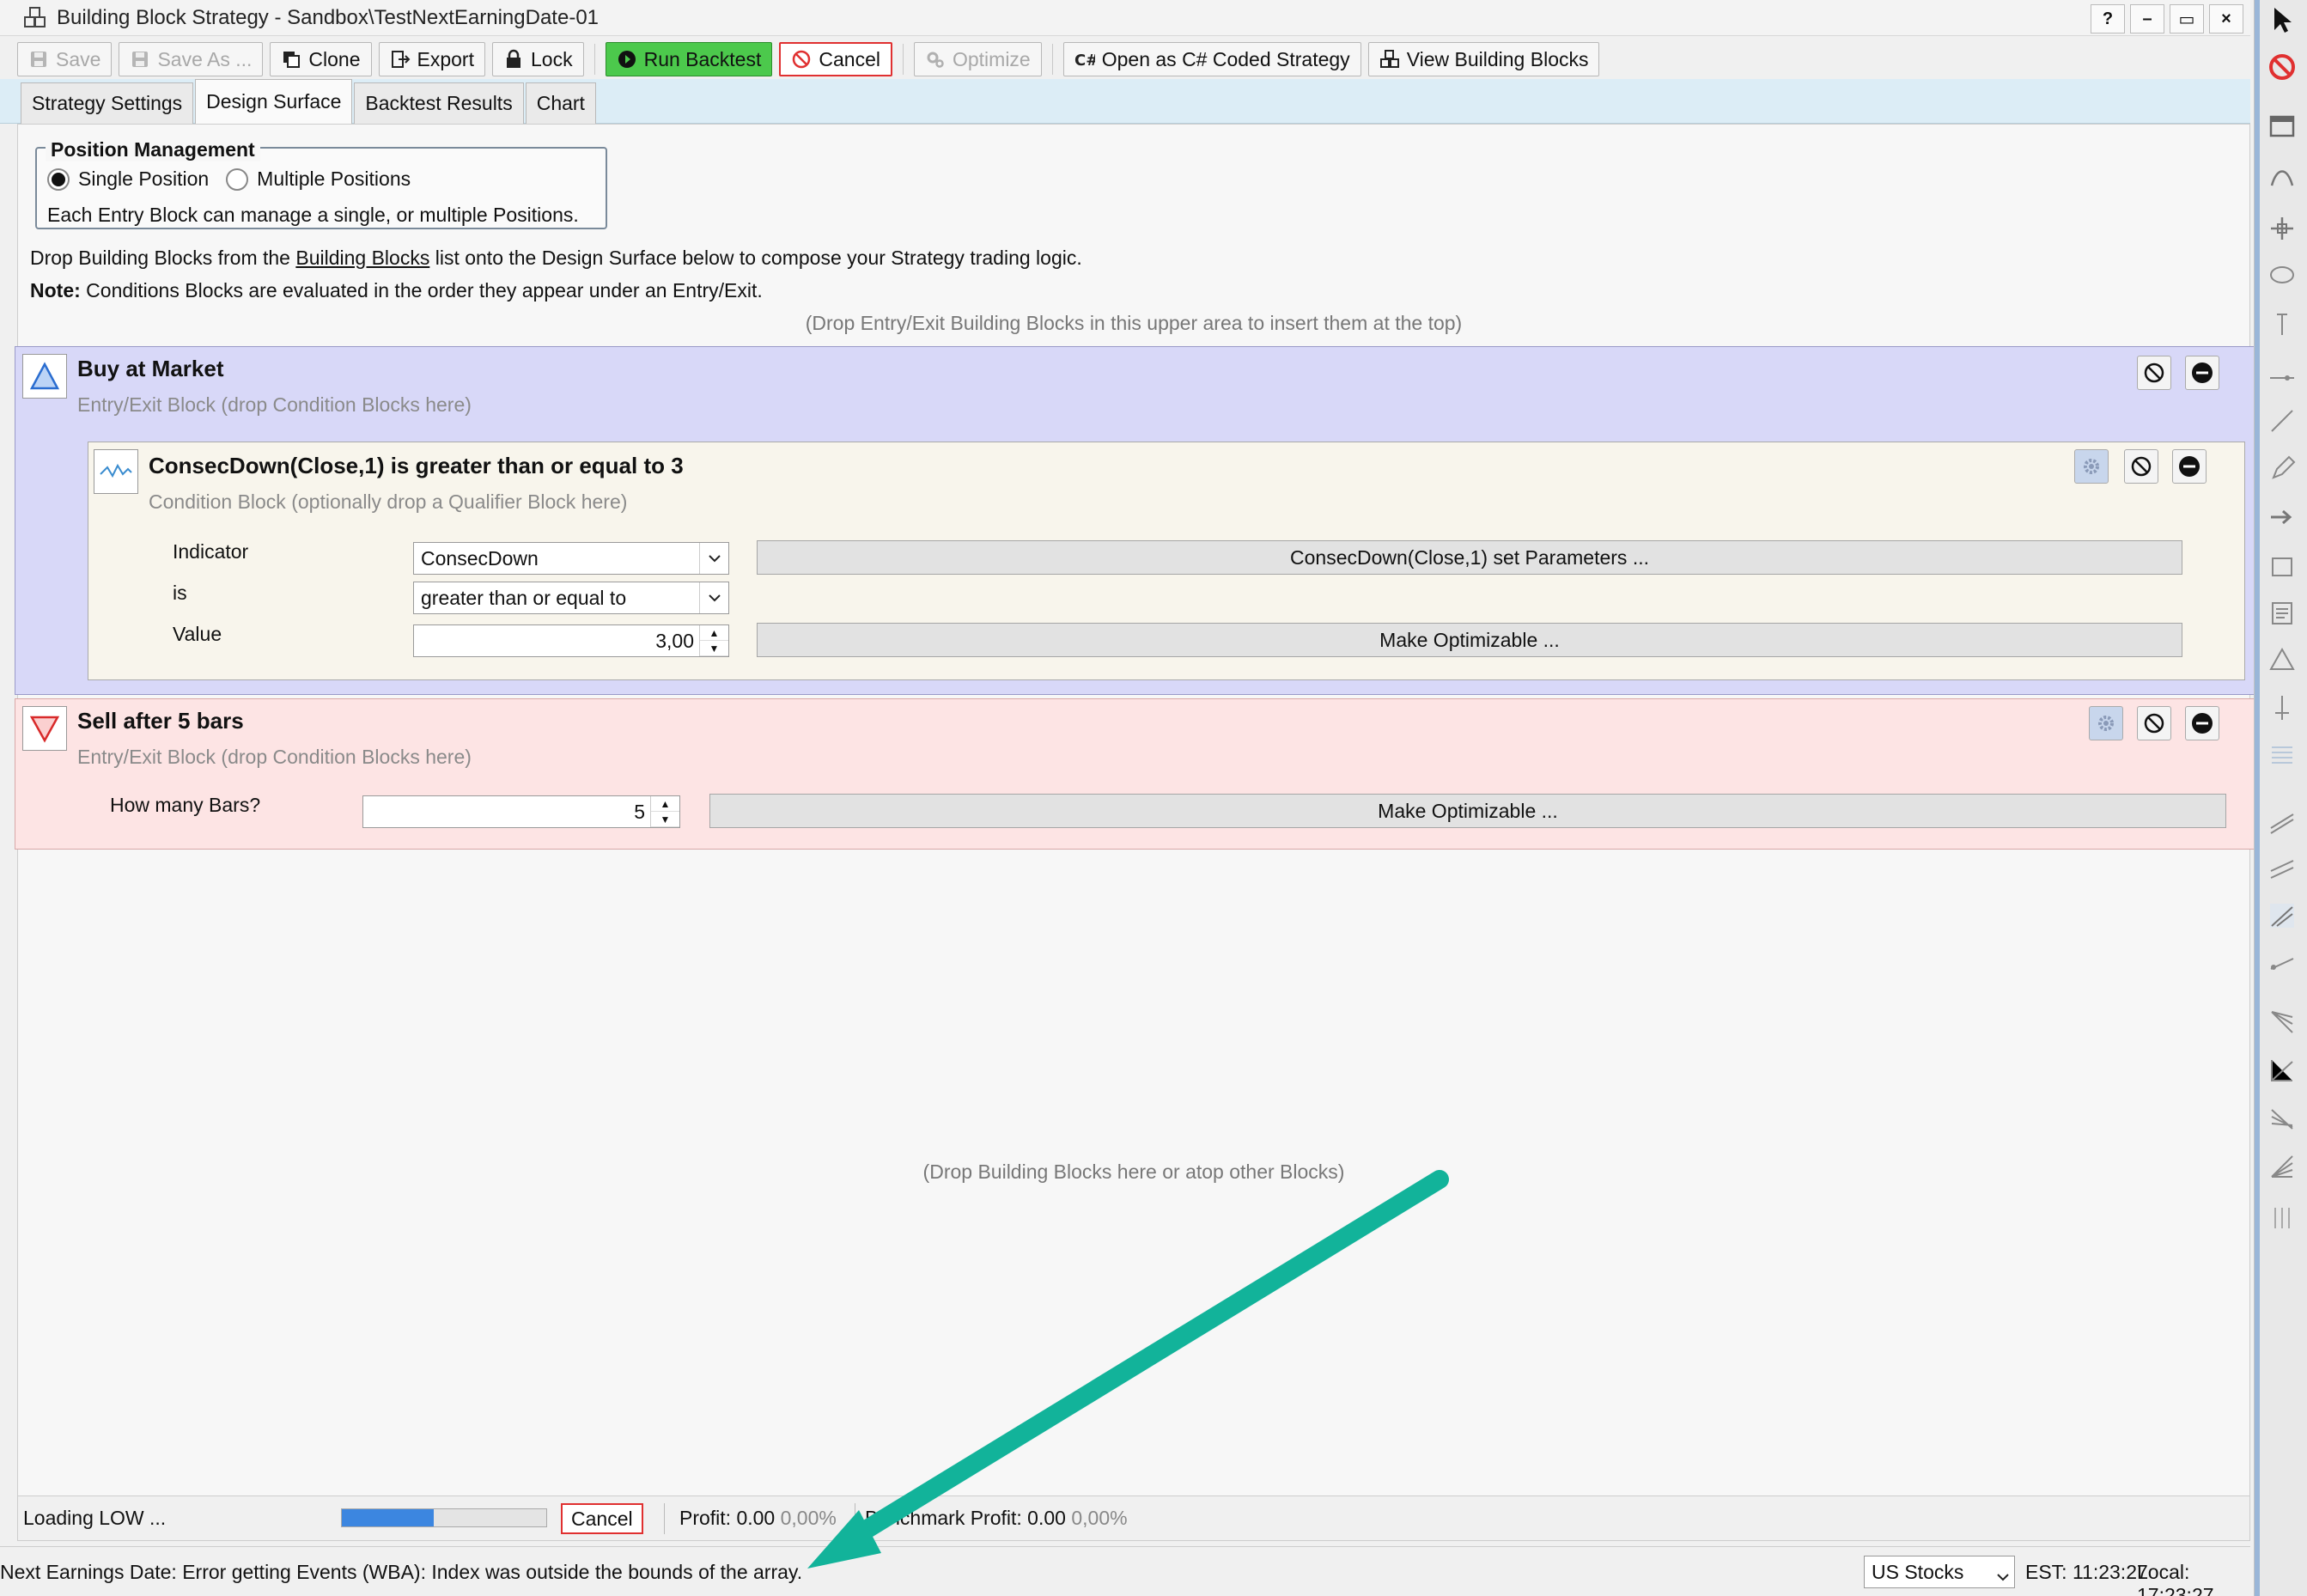 This screenshot has width=2307, height=1596. What do you see at coordinates (991, 58) in the screenshot?
I see `optimize-label: Optimize` at bounding box center [991, 58].